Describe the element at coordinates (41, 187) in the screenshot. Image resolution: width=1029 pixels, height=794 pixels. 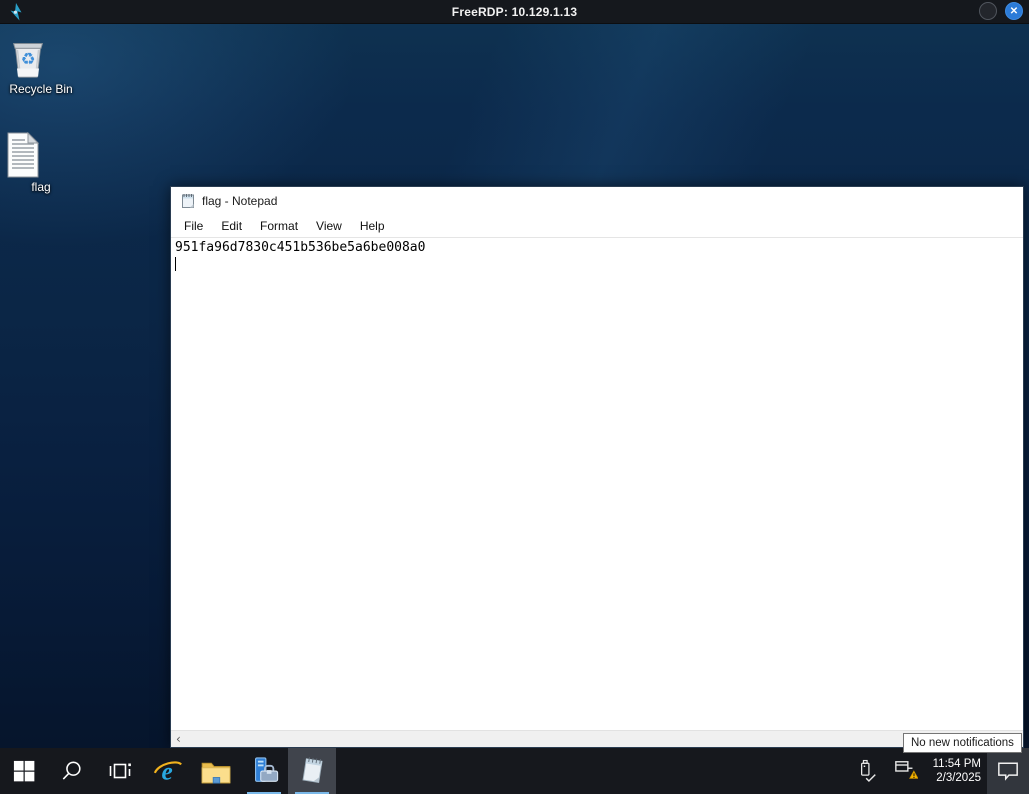
I see `desktop-icon-label: flag` at that location.